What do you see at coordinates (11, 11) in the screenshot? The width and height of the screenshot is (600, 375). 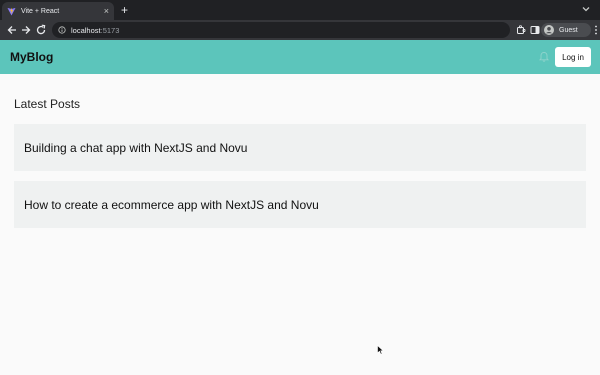 I see `vite-favicon-icon` at bounding box center [11, 11].